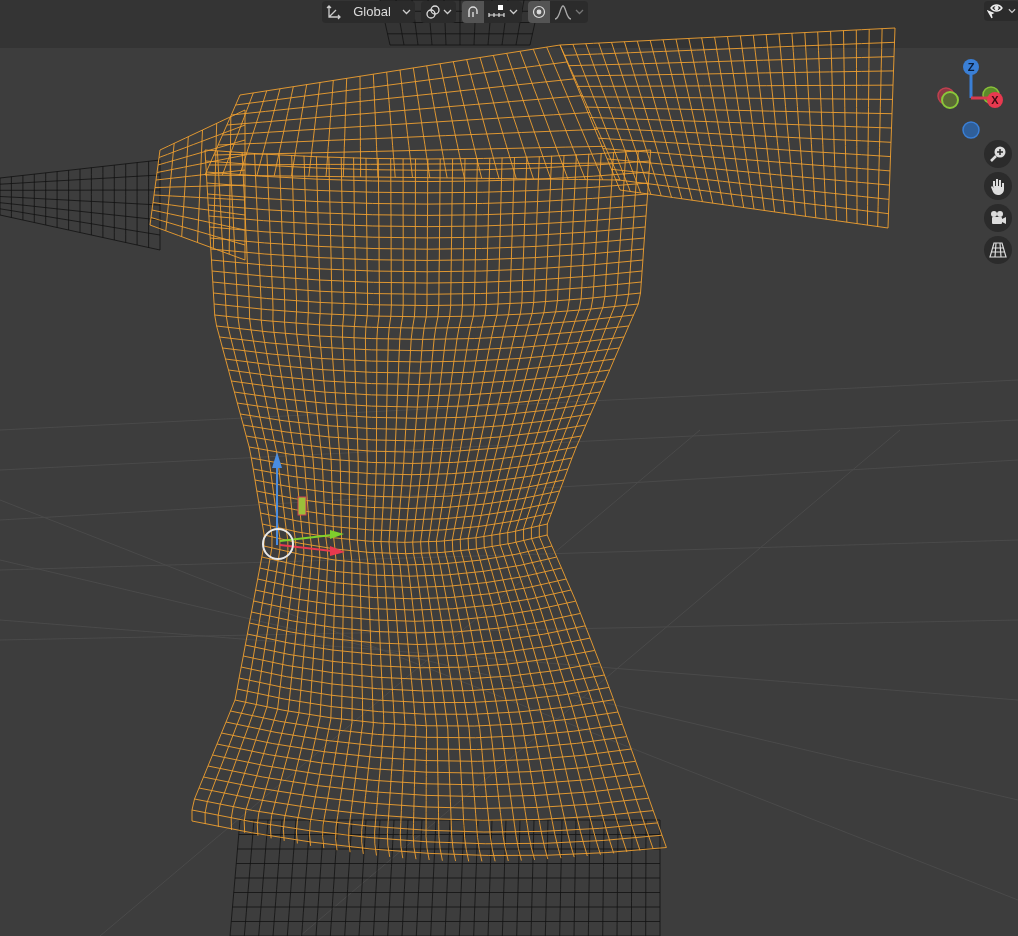 This screenshot has height=936, width=1018. I want to click on increment-icon, so click(497, 12).